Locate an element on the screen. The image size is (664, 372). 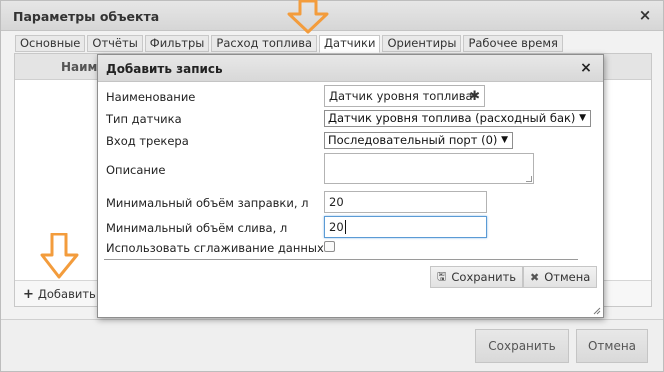
dialog-title: Добавить запись is located at coordinates (164, 69).